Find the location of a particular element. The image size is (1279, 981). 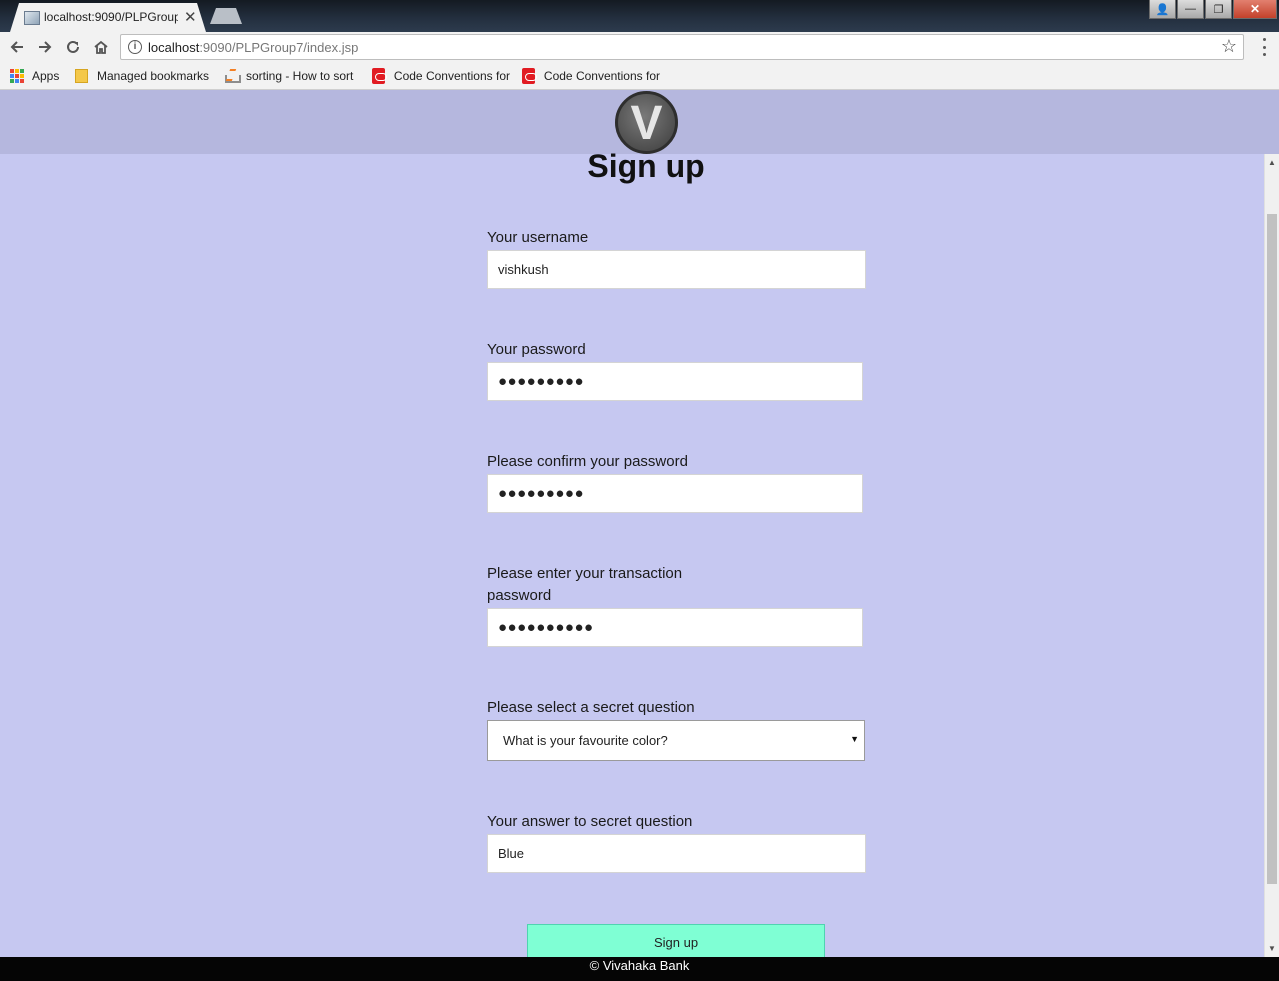

confirm-password-input: ●●●●●●●●● is located at coordinates (675, 493).